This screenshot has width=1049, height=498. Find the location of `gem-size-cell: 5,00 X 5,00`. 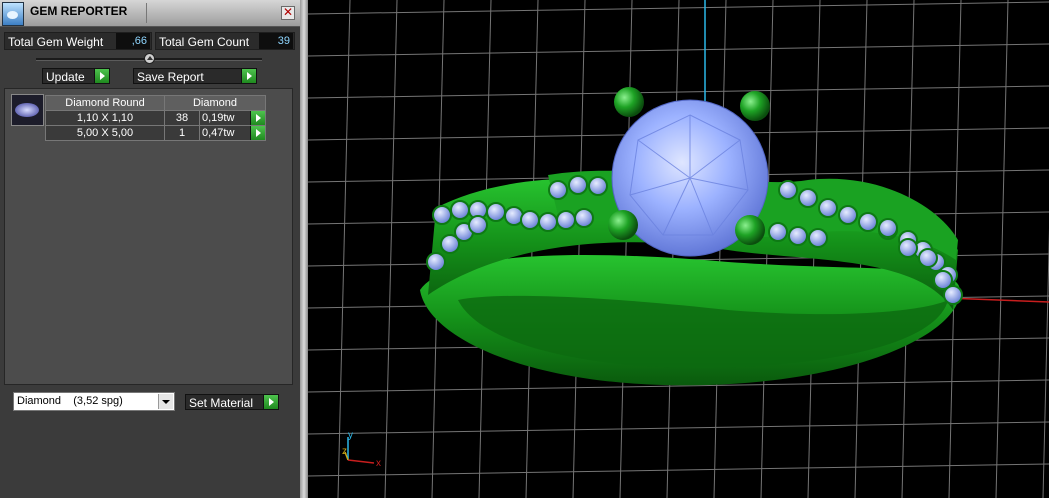

gem-size-cell: 5,00 X 5,00 is located at coordinates (105, 133).